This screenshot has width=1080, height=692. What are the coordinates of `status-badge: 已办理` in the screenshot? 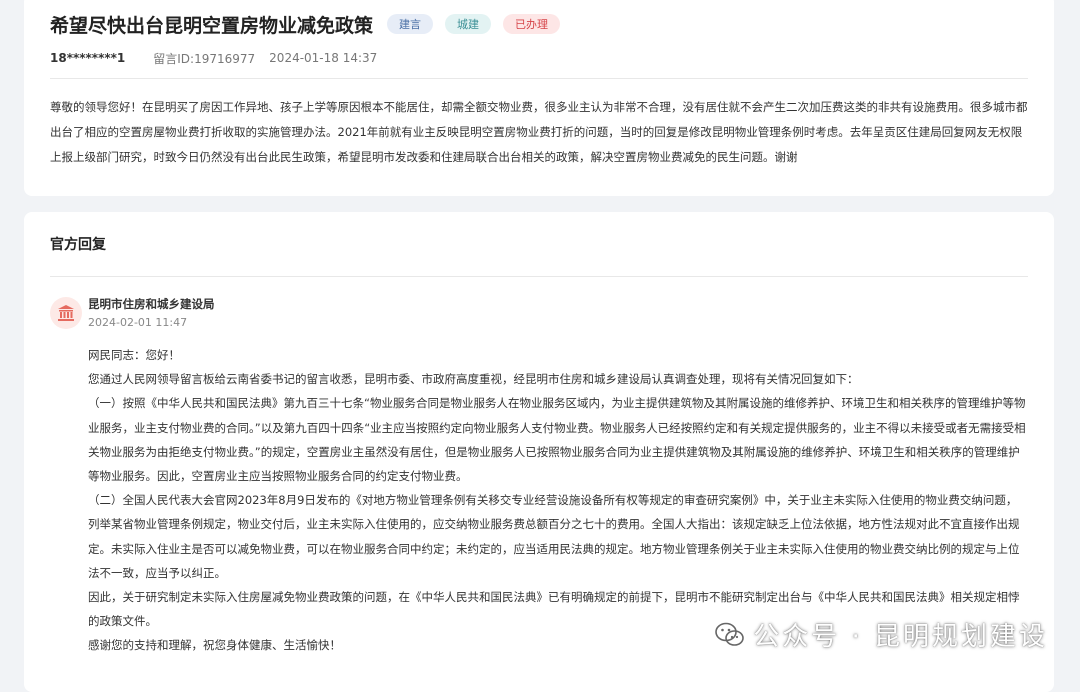 It's located at (532, 24).